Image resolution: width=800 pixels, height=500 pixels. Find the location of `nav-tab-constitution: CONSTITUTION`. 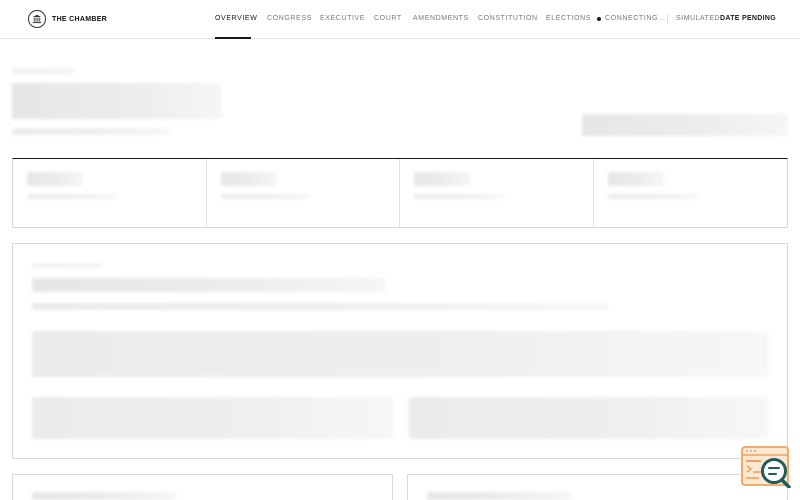

nav-tab-constitution: CONSTITUTION is located at coordinates (508, 18).